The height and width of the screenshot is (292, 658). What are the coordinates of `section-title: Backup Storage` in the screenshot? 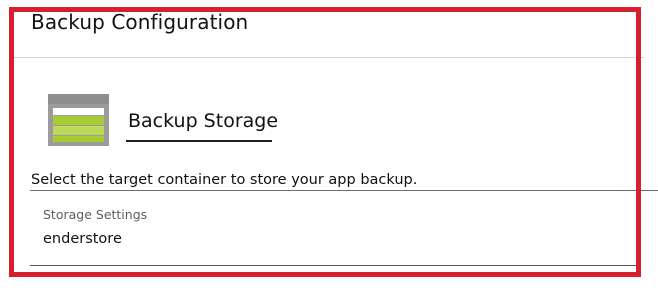 It's located at (203, 121).